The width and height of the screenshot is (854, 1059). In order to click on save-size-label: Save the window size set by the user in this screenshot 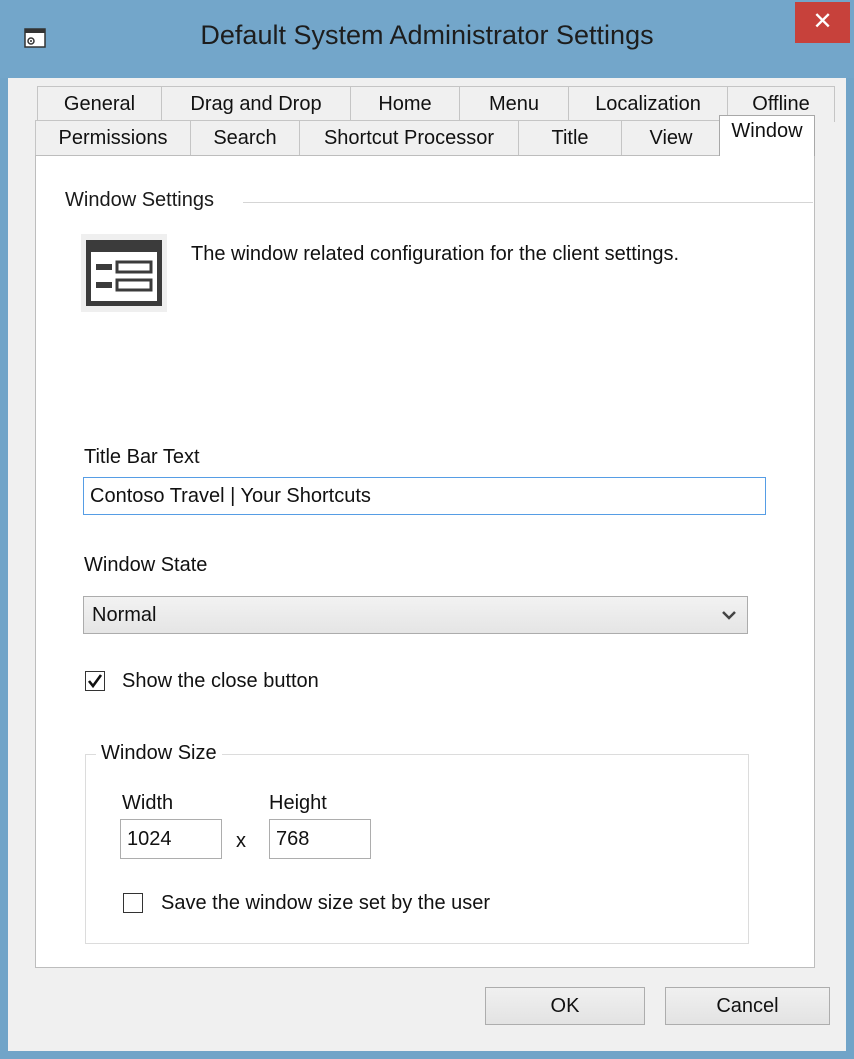, I will do `click(326, 903)`.